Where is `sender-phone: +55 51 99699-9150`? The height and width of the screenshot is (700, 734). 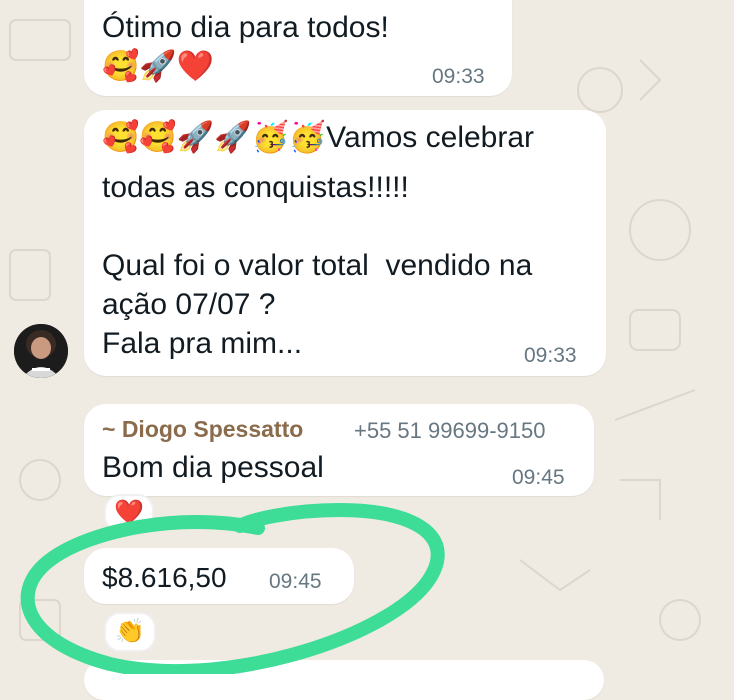 sender-phone: +55 51 99699-9150 is located at coordinates (450, 430).